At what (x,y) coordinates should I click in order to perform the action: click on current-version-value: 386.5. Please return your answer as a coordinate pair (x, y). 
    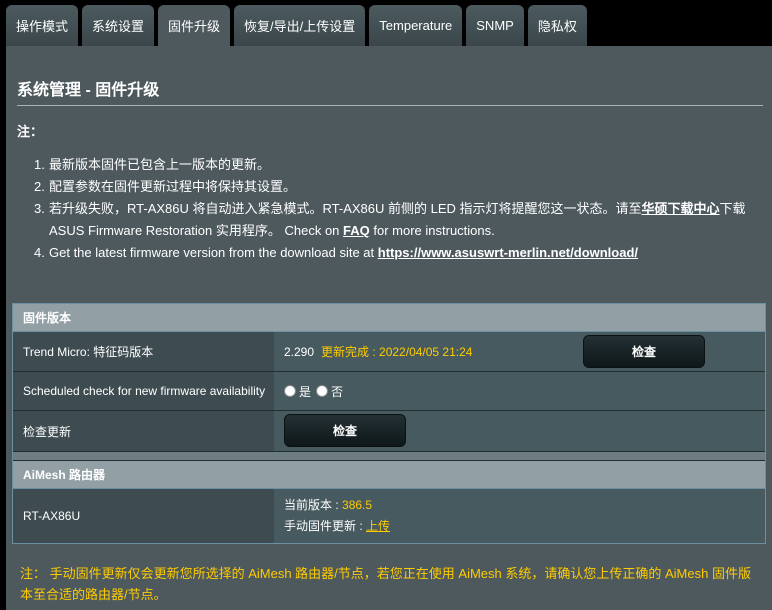
    Looking at the image, I should click on (357, 505).